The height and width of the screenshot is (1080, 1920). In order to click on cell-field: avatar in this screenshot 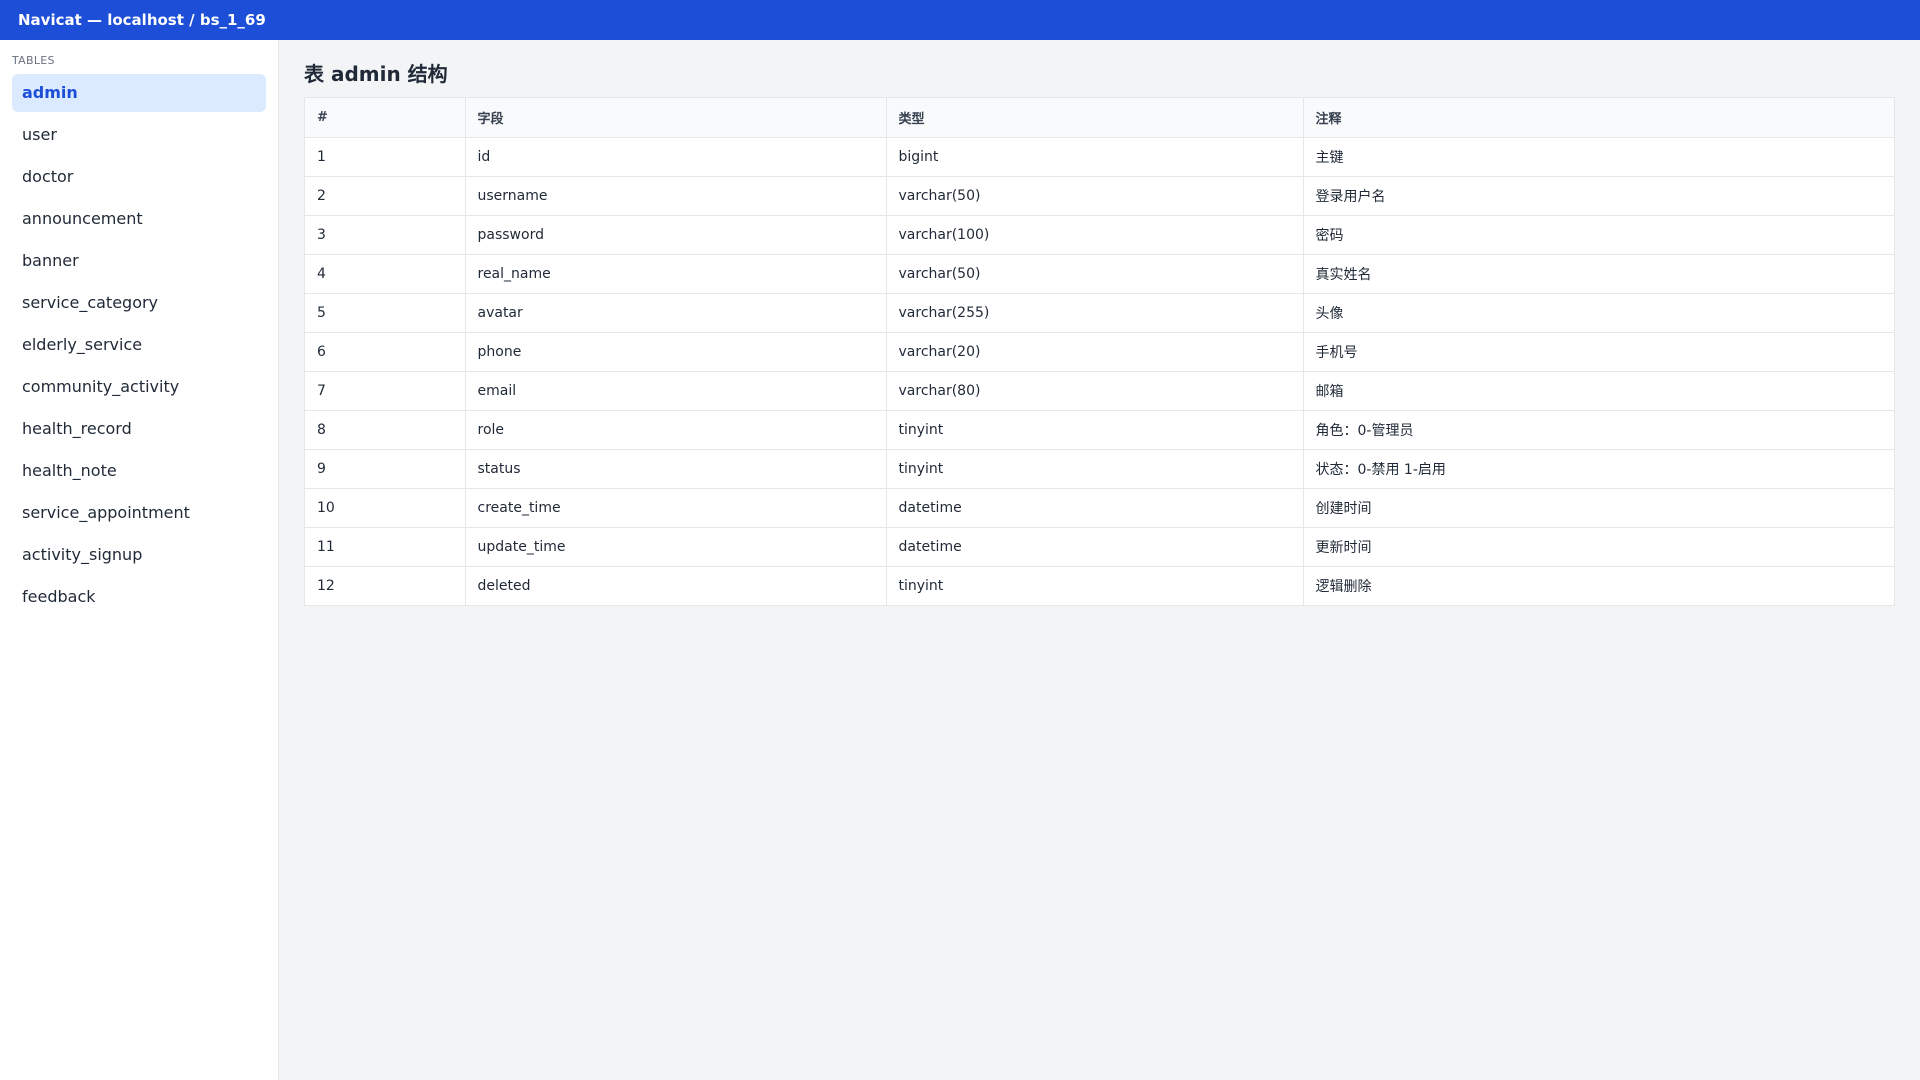, I will do `click(676, 313)`.